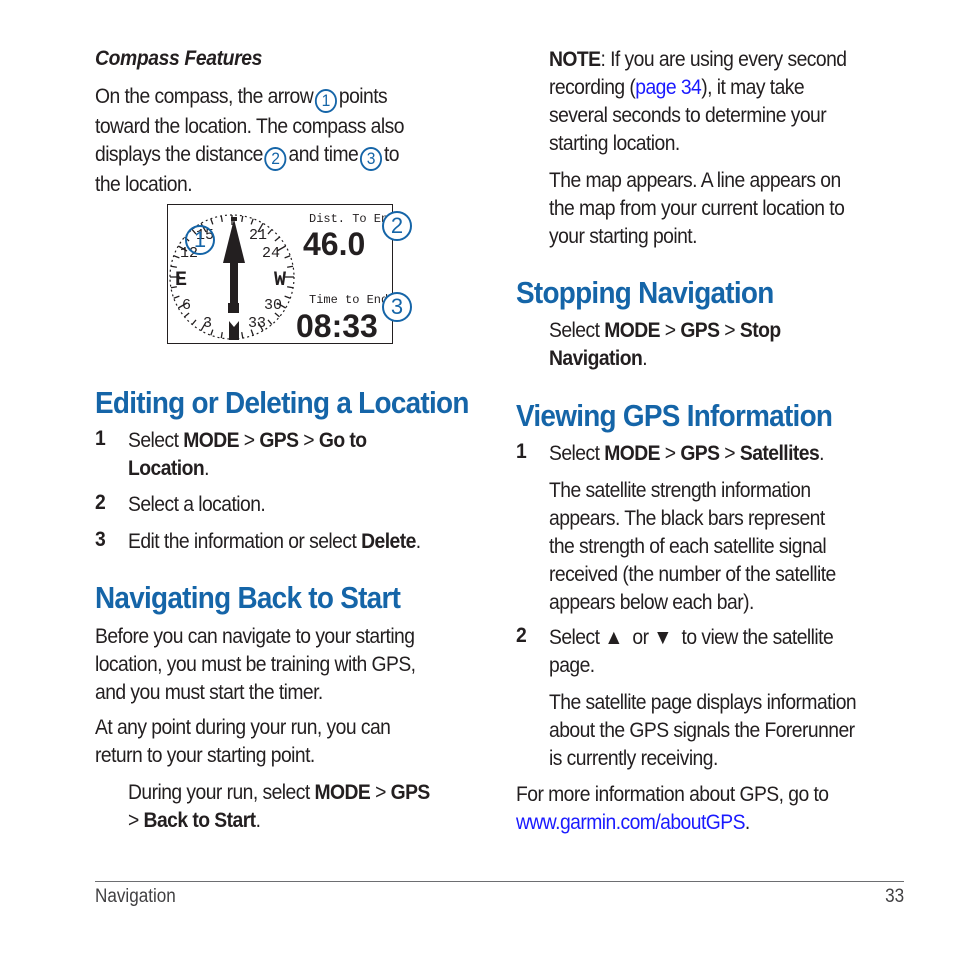  Describe the element at coordinates (234, 278) in the screenshot. I see `compass-arrow-icon` at that location.